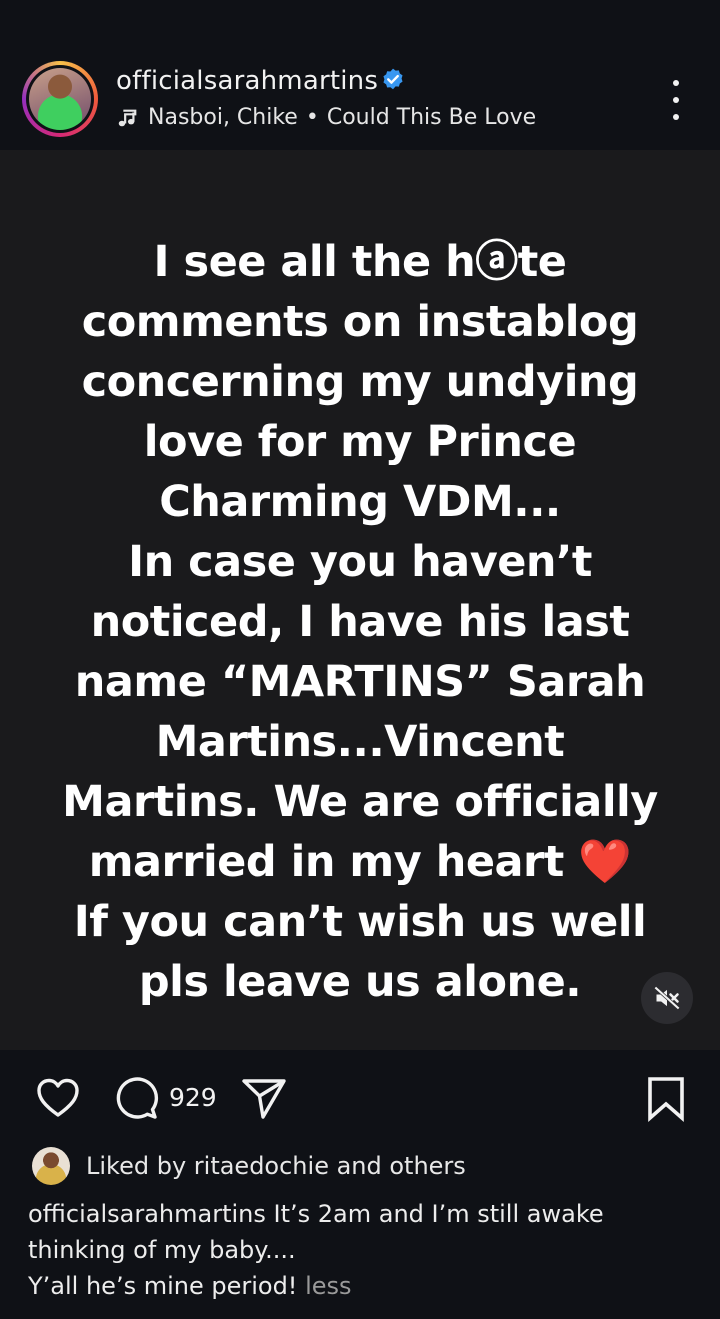  What do you see at coordinates (360, 922) in the screenshot?
I see `post-text-line: If you can’t wish us well` at bounding box center [360, 922].